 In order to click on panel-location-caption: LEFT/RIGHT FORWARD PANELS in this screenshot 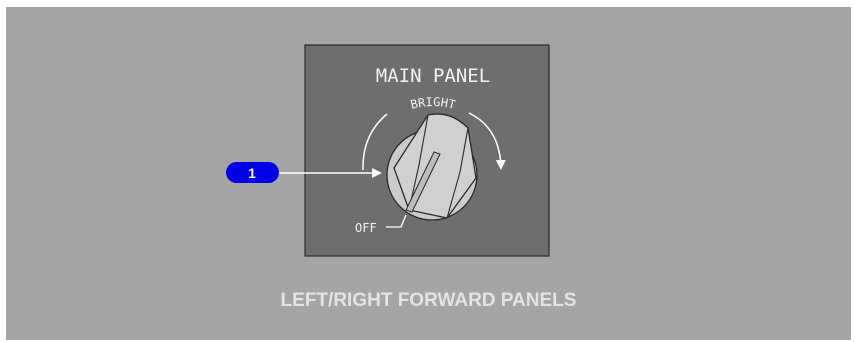, I will do `click(428, 300)`.